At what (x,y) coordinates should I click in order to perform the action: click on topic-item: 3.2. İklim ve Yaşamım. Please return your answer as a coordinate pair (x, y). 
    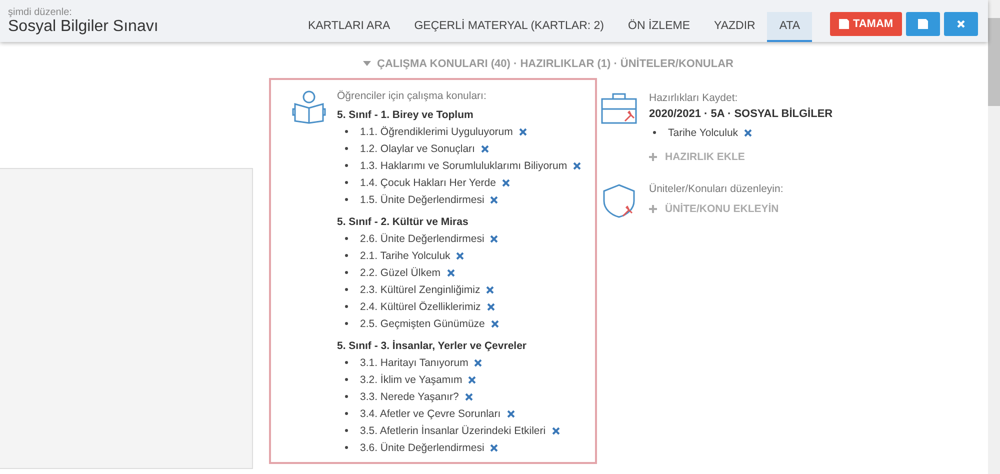
    Looking at the image, I should click on (411, 380).